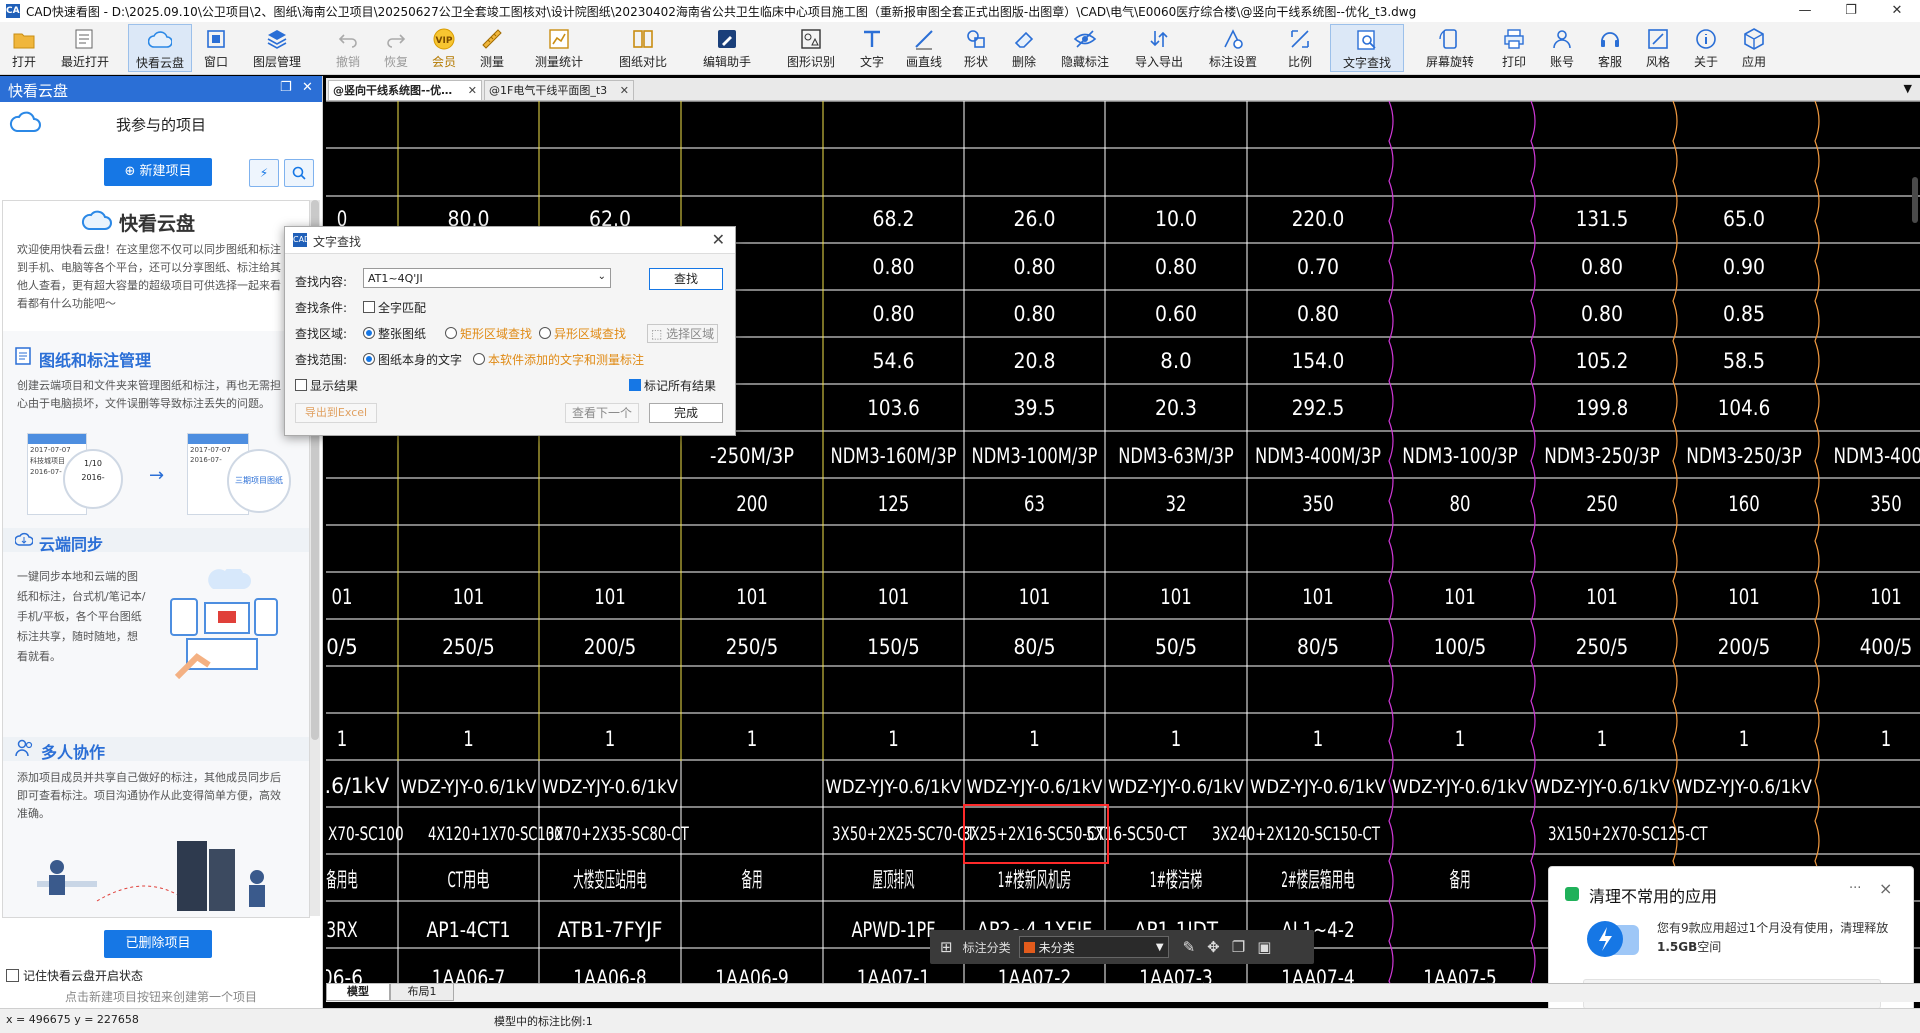 Image resolution: width=1920 pixels, height=1033 pixels. Describe the element at coordinates (85, 48) in the screenshot. I see `toolbar-button-recent: 最近打开` at that location.